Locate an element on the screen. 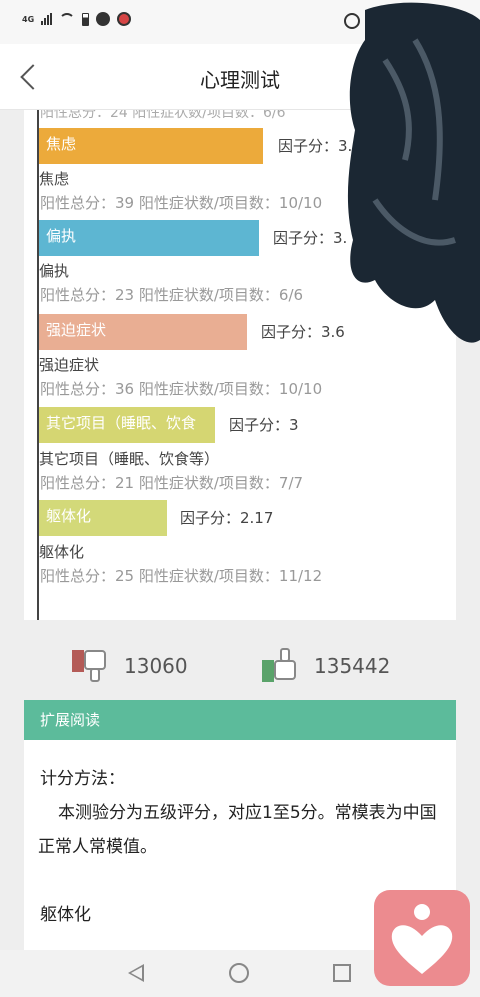 The height and width of the screenshot is (997, 480). dimension-stats: 阳性总分：21 阳性症状数/项目数：7/7 is located at coordinates (172, 483).